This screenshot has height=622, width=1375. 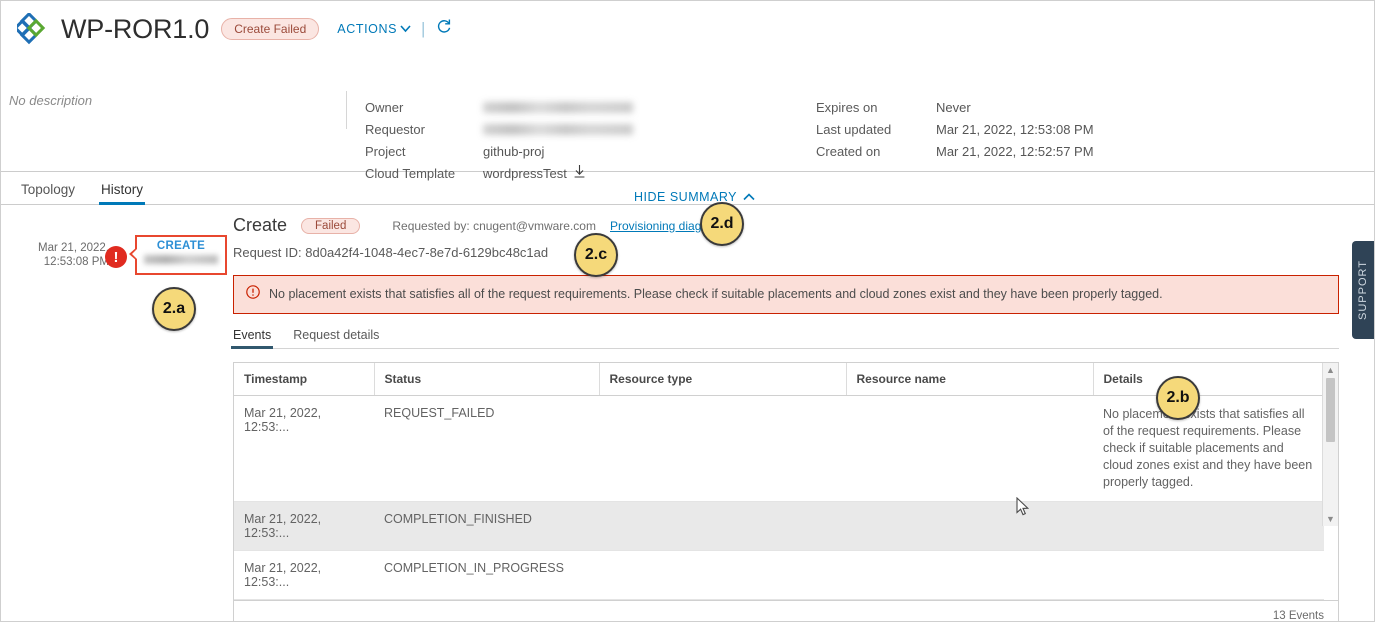 I want to click on detail-subtabs: Events Request details, so click(x=784, y=338).